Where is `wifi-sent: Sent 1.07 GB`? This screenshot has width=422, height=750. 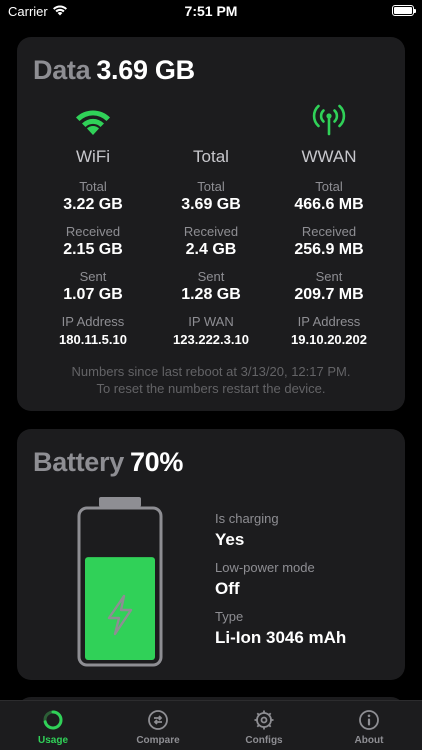 wifi-sent: Sent 1.07 GB is located at coordinates (93, 287).